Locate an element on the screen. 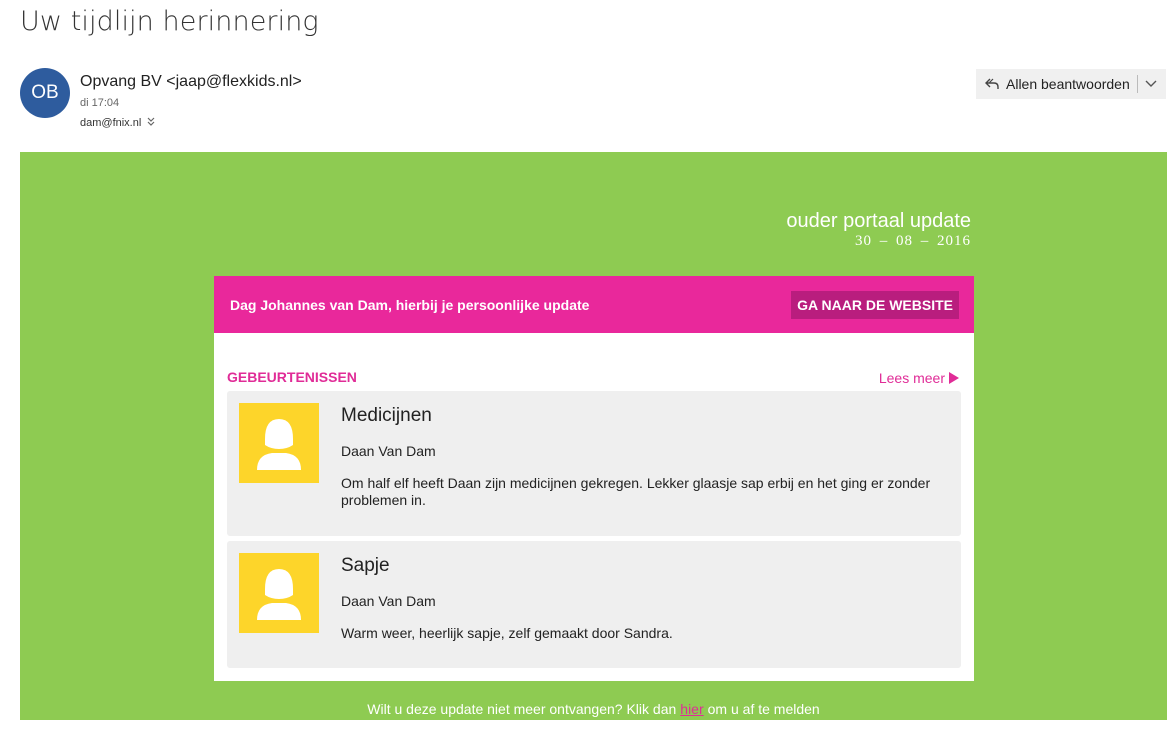  email-subject: Uw tijdlijn herinnering is located at coordinates (169, 21).